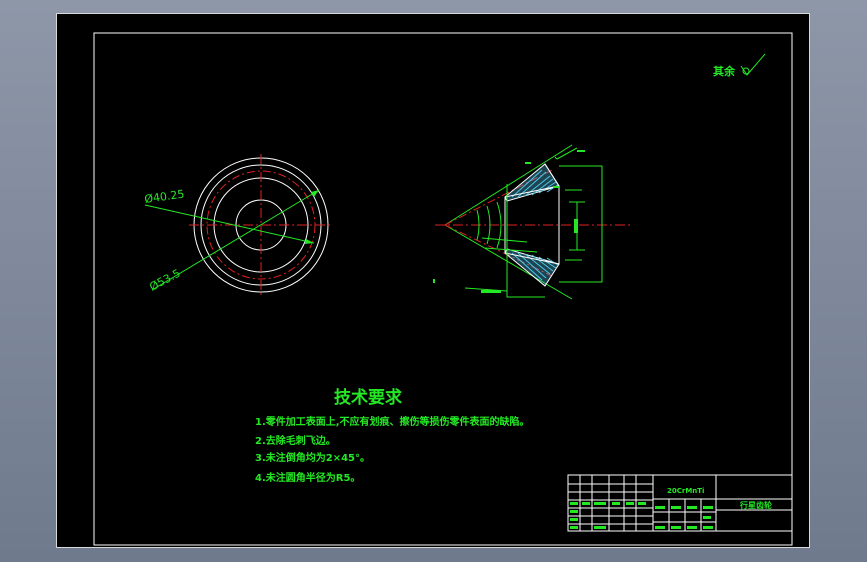 The image size is (867, 562). What do you see at coordinates (724, 71) in the screenshot?
I see `roughness-note-label: 其余` at bounding box center [724, 71].